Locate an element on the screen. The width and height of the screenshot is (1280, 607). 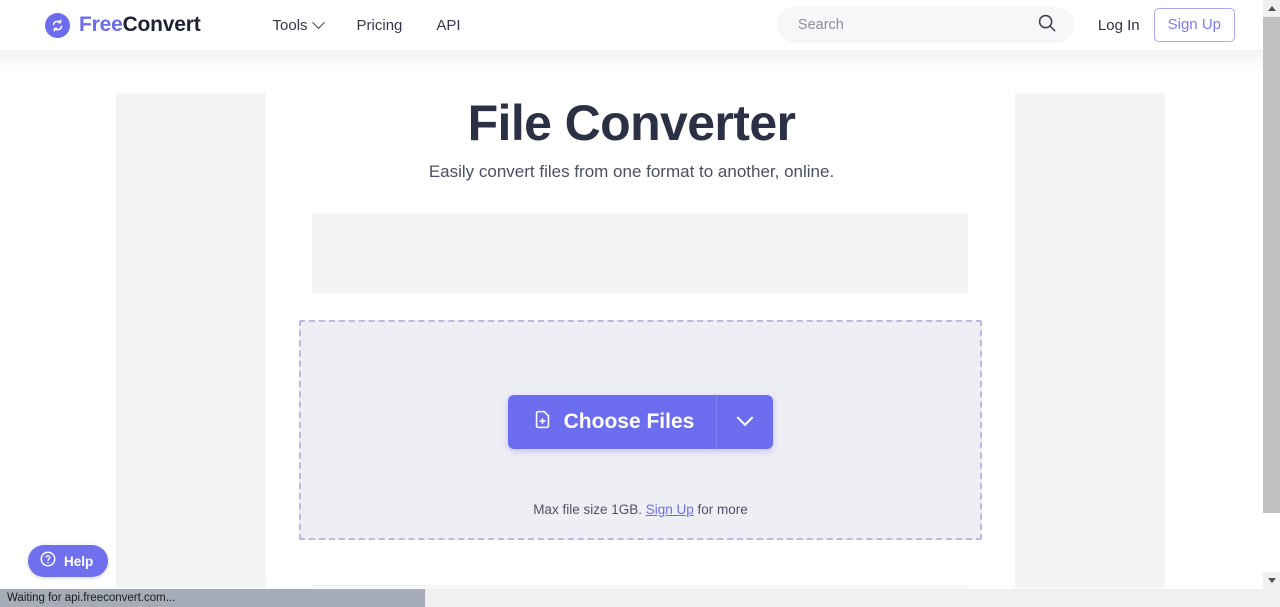
nav-item-tools-label: Tools is located at coordinates (290, 25).